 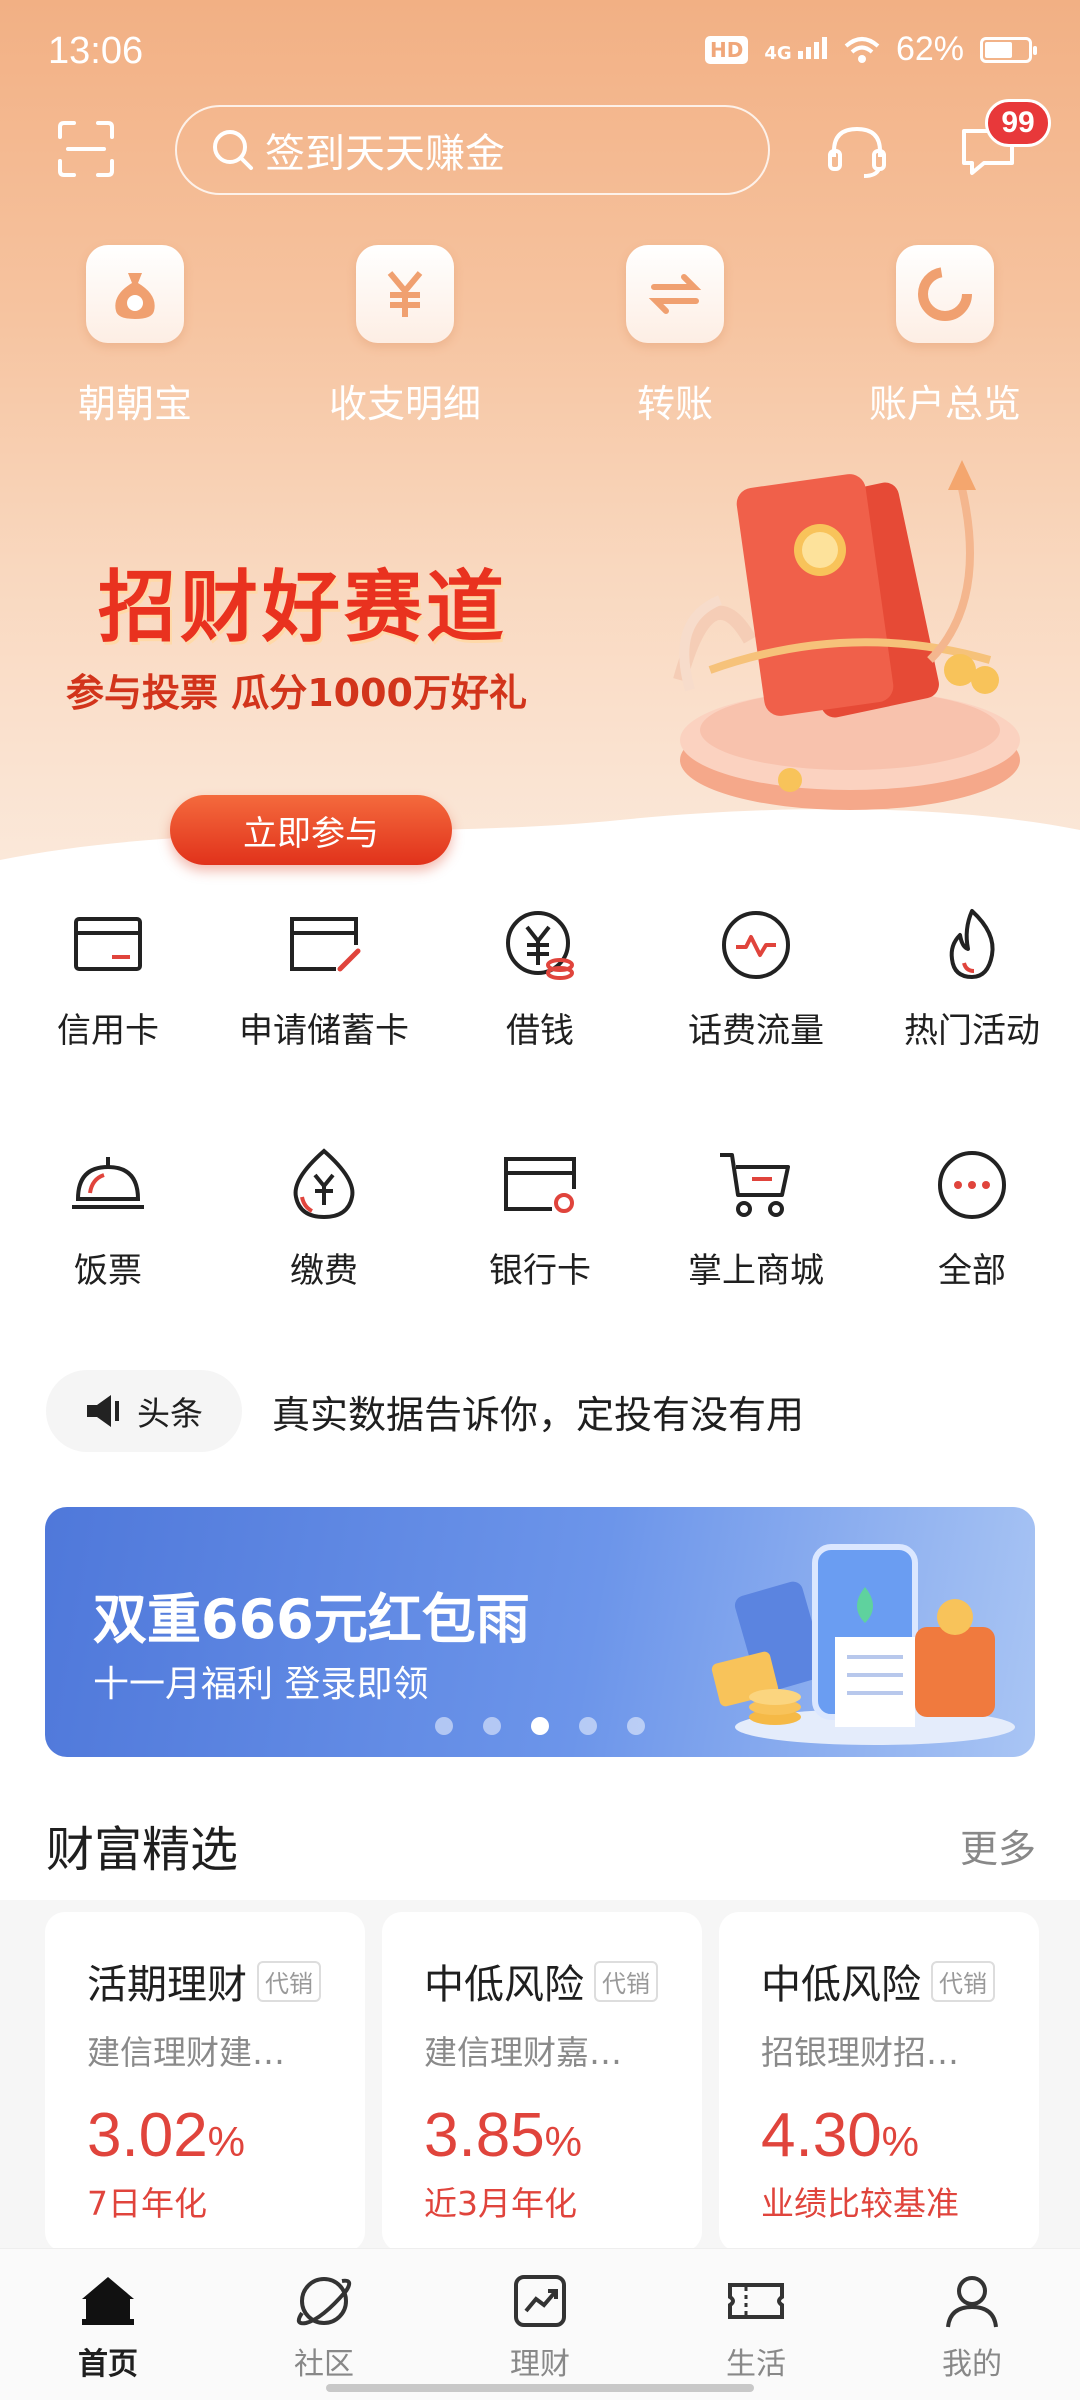 What do you see at coordinates (756, 990) in the screenshot?
I see `service-phone-bill: 话费流量` at bounding box center [756, 990].